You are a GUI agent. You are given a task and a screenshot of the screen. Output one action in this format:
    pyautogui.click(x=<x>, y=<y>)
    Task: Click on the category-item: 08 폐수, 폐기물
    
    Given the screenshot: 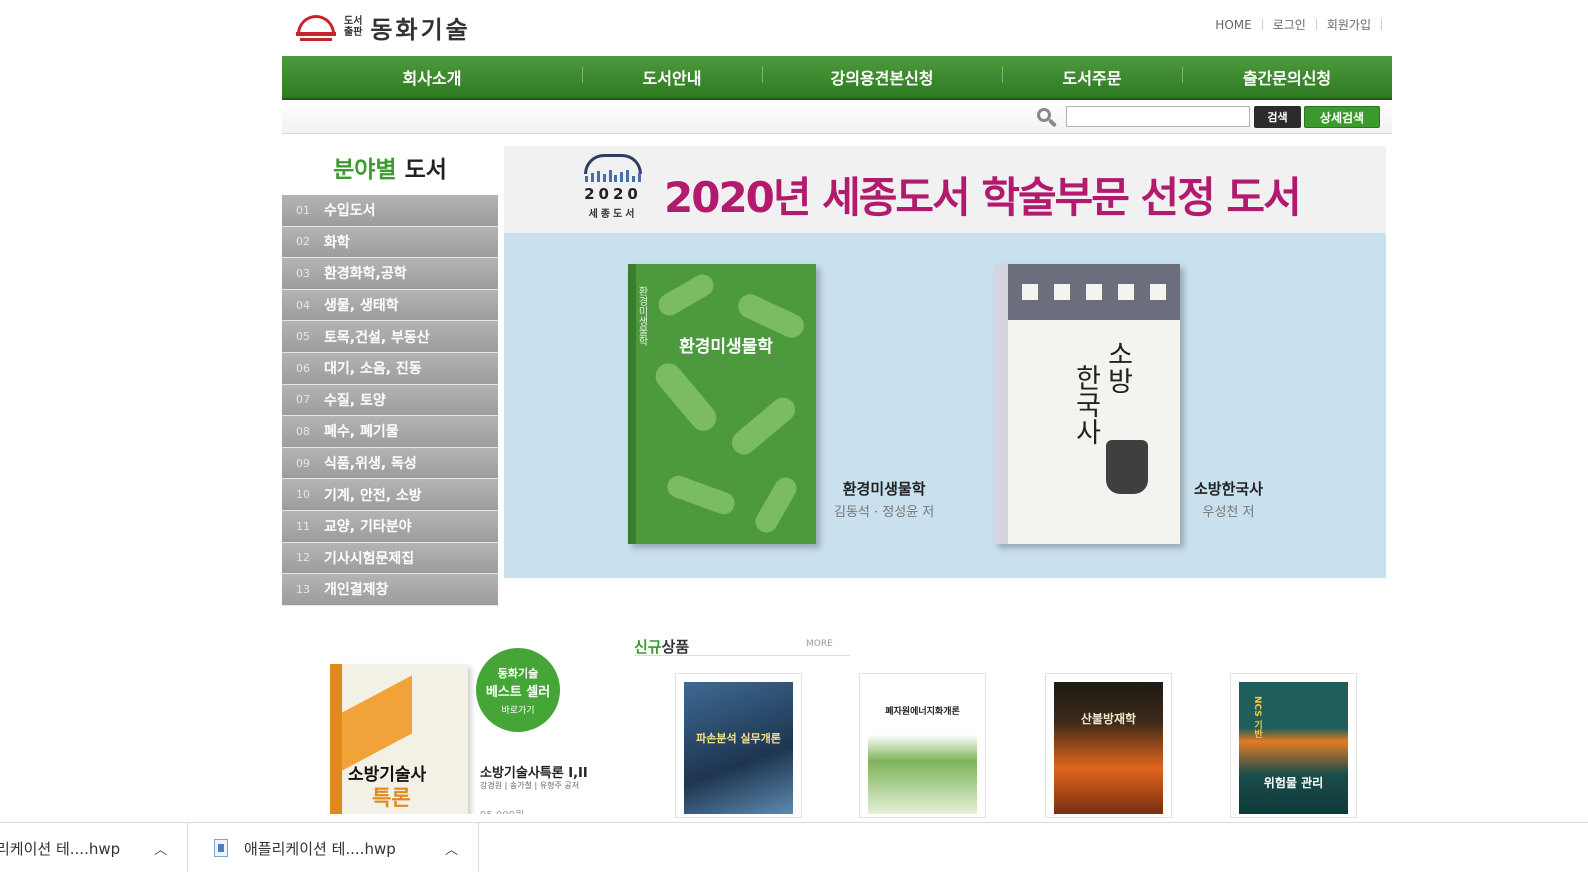 What is the action you would take?
    pyautogui.click(x=390, y=432)
    